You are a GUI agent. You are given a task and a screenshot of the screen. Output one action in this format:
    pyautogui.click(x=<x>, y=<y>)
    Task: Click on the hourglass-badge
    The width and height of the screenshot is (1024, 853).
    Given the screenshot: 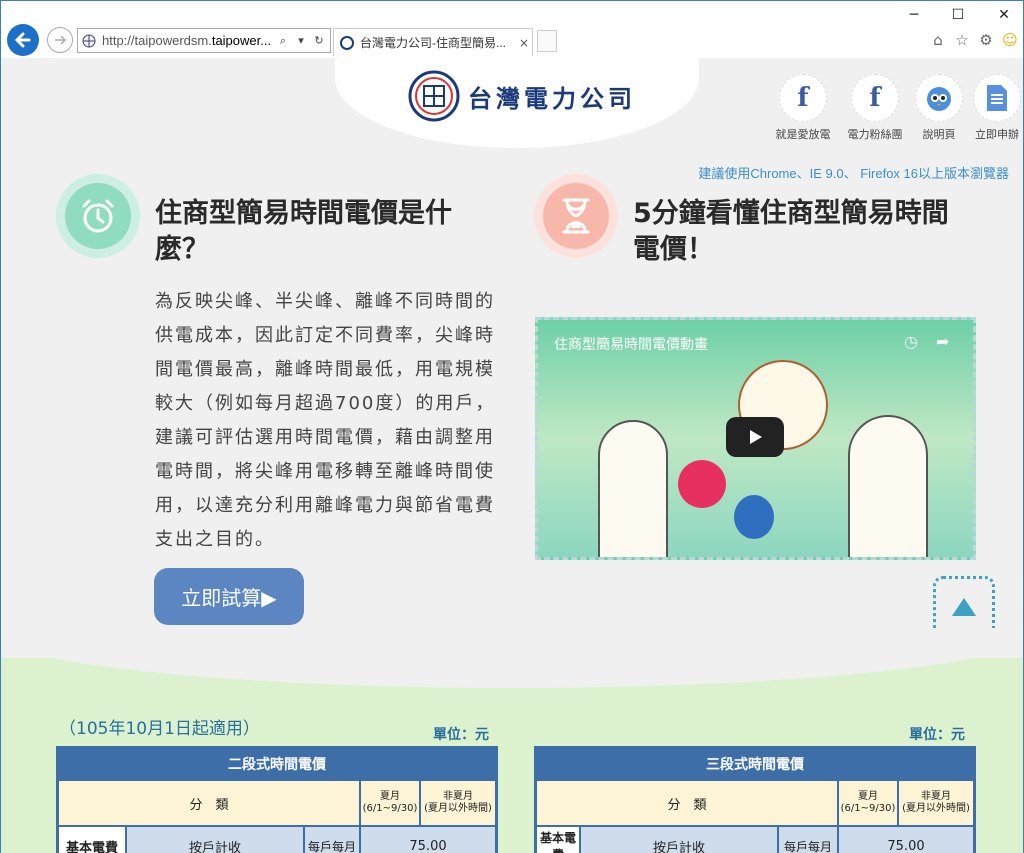 What is the action you would take?
    pyautogui.click(x=576, y=216)
    